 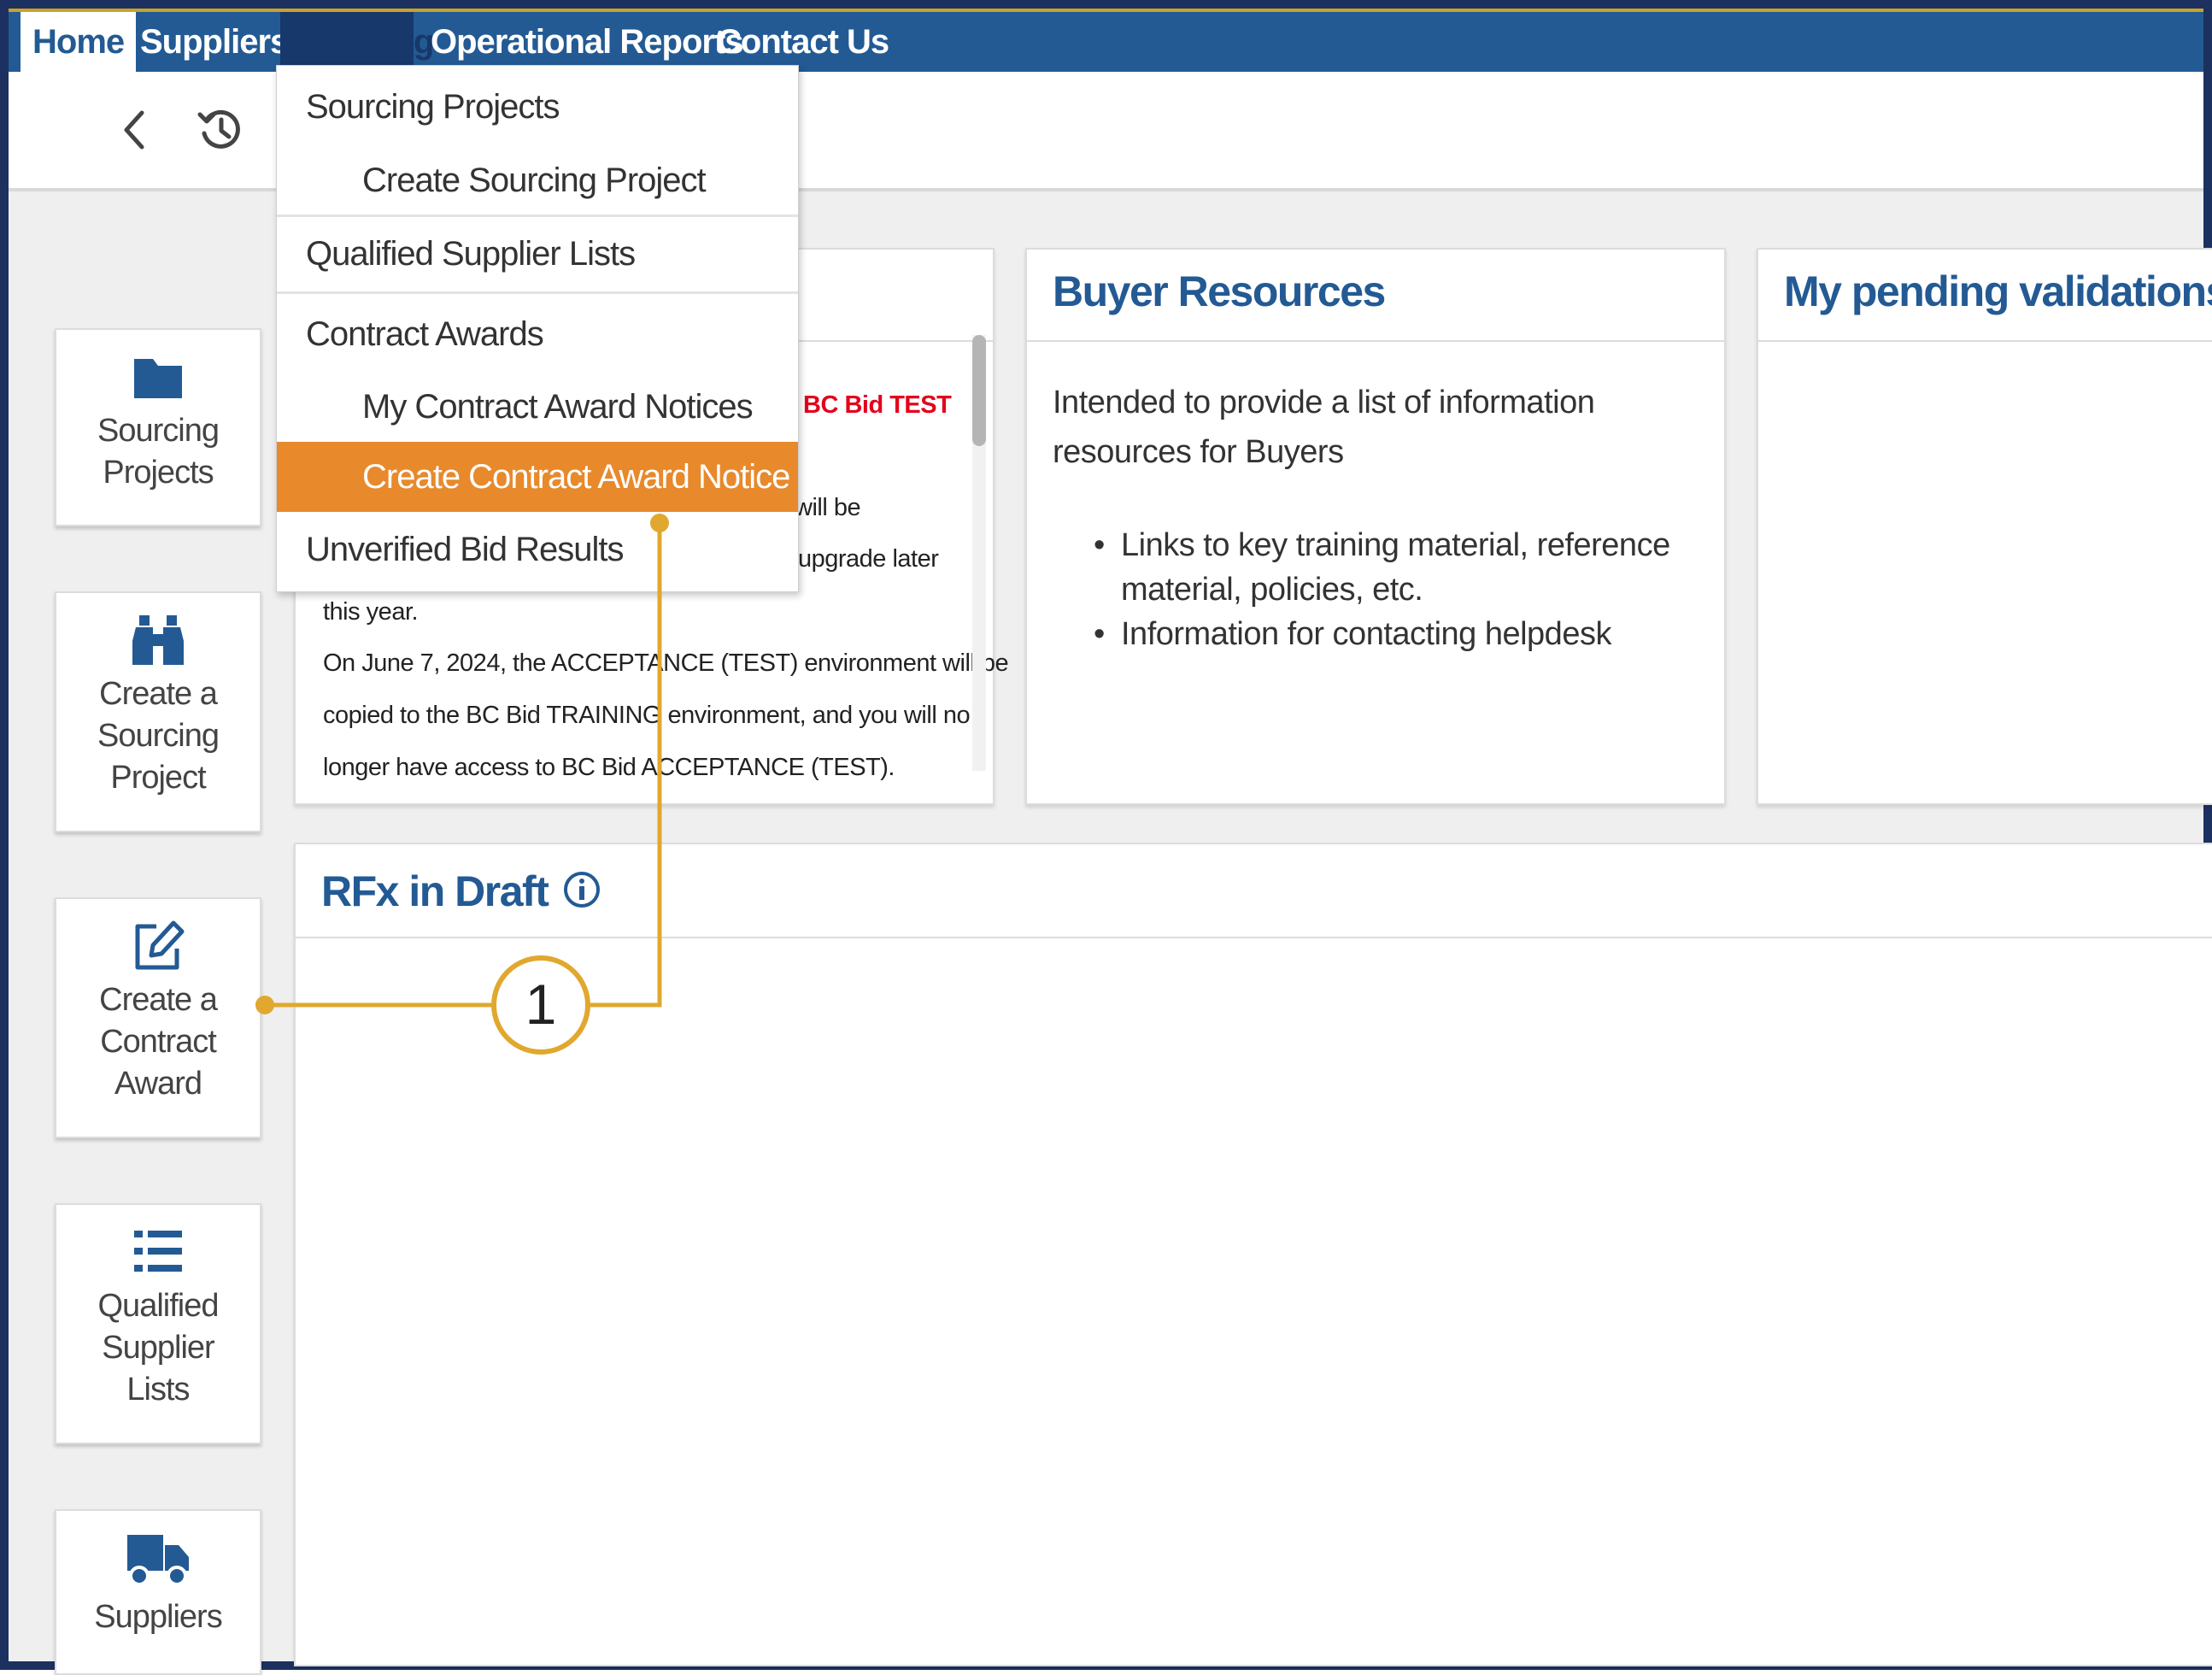 I want to click on callout-number-badge: 1, so click(x=541, y=1004).